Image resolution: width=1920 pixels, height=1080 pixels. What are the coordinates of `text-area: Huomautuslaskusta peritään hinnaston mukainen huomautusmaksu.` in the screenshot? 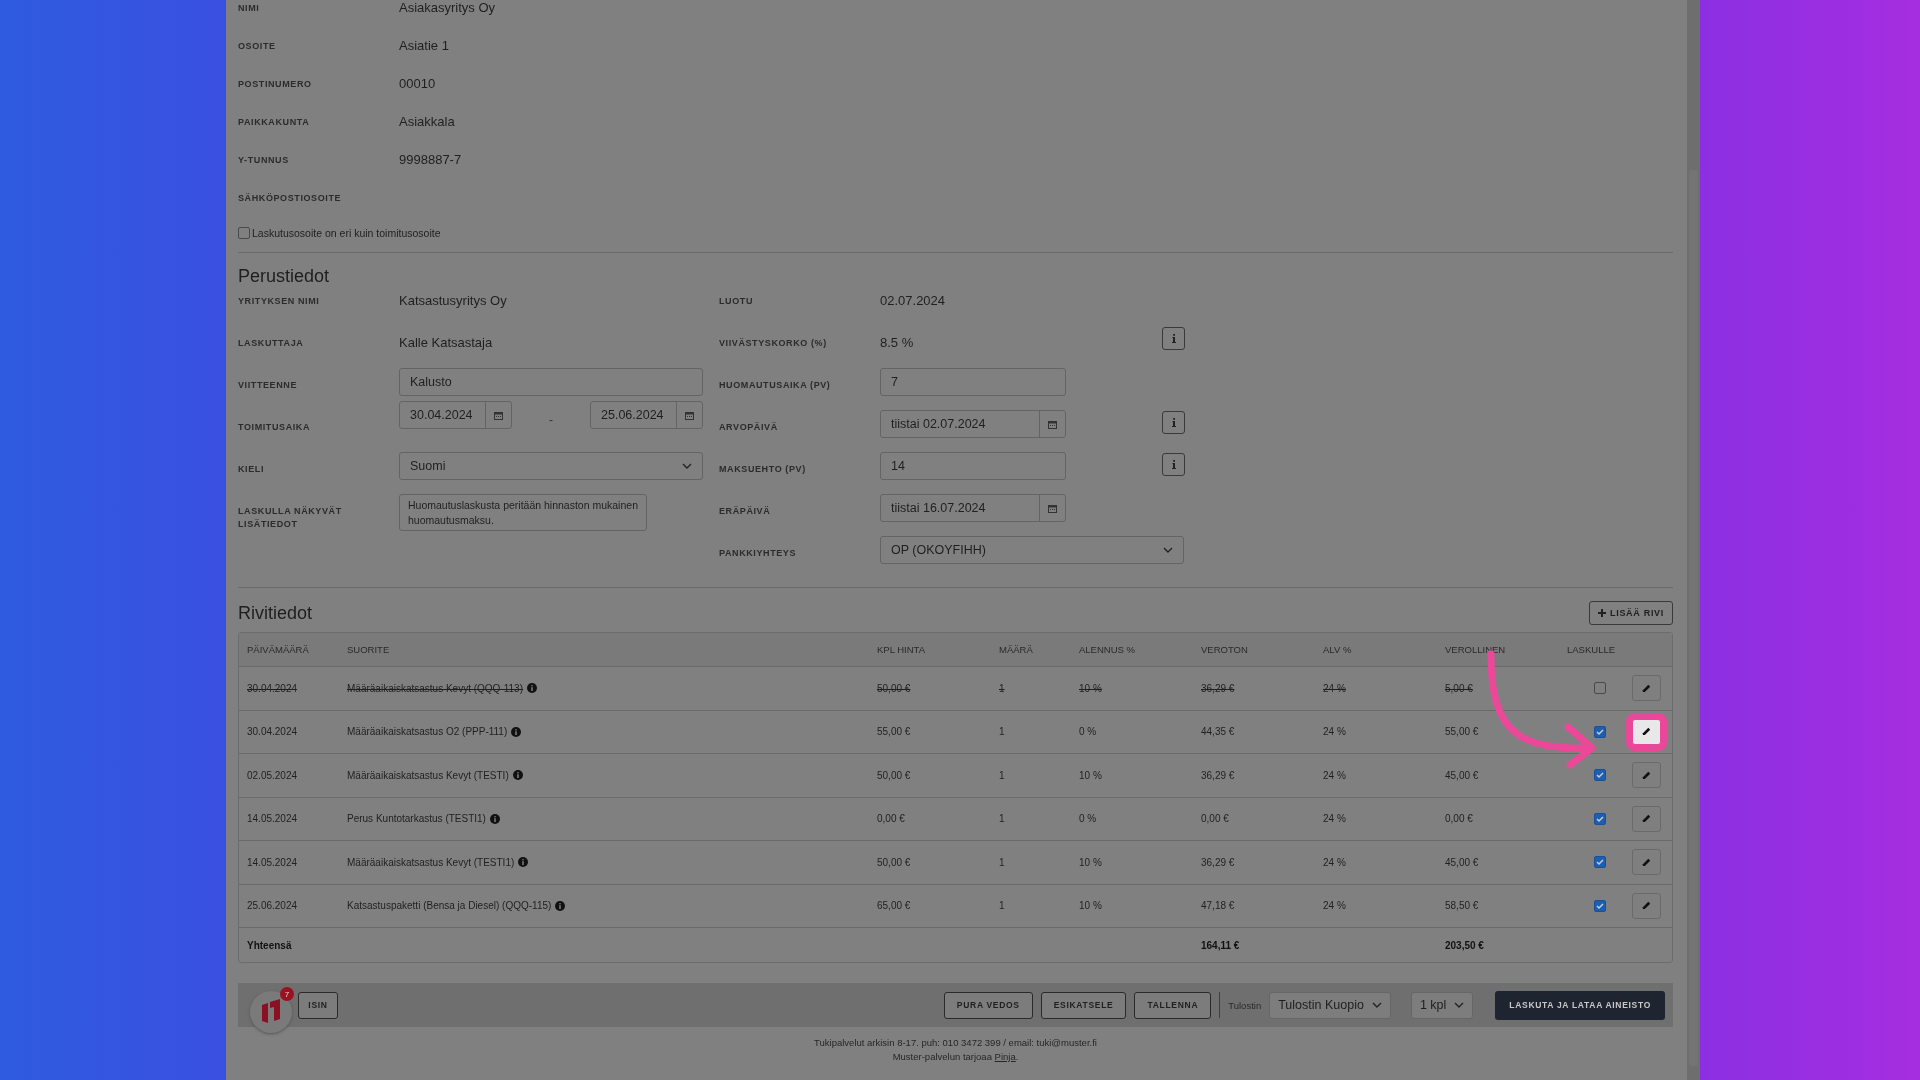 It's located at (523, 512).